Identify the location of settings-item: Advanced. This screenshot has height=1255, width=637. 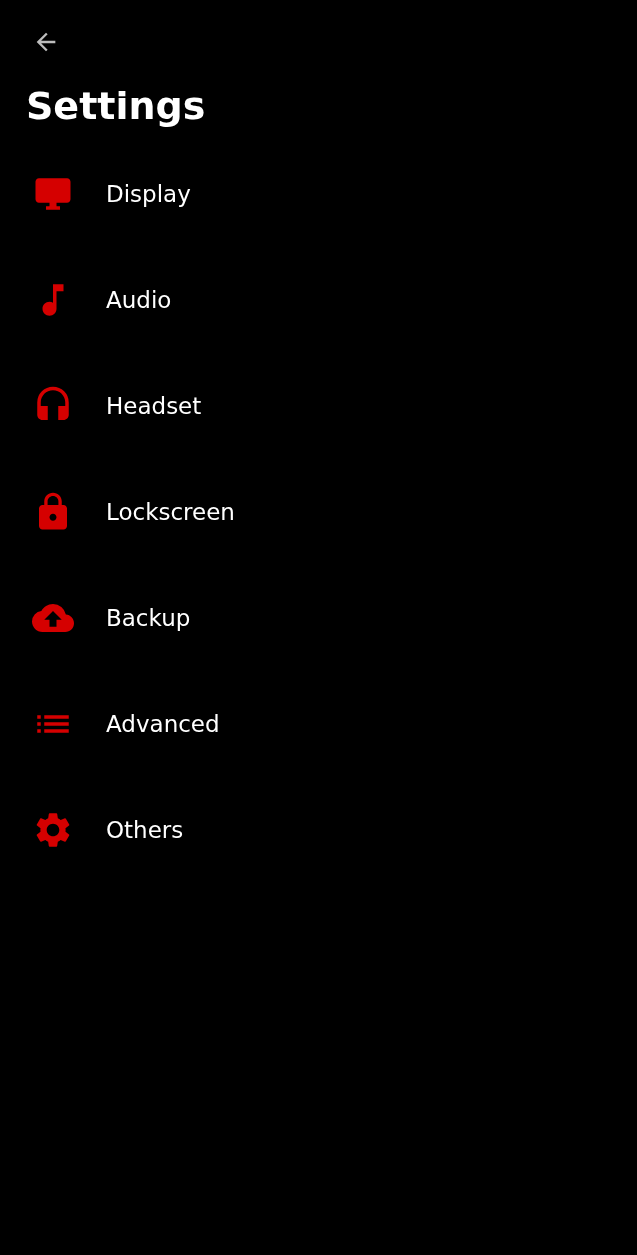
(318, 723).